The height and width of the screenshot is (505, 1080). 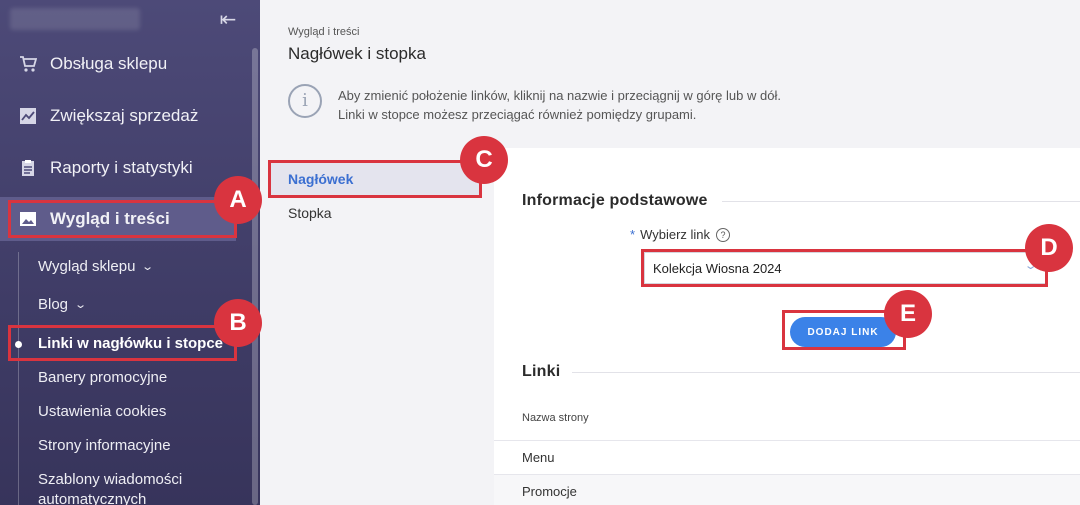 What do you see at coordinates (18, 344) in the screenshot?
I see `active-dot` at bounding box center [18, 344].